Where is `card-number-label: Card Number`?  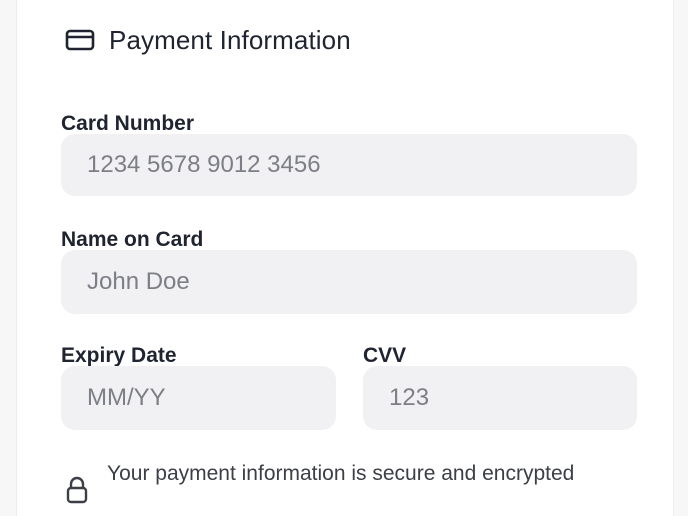 card-number-label: Card Number is located at coordinates (128, 123).